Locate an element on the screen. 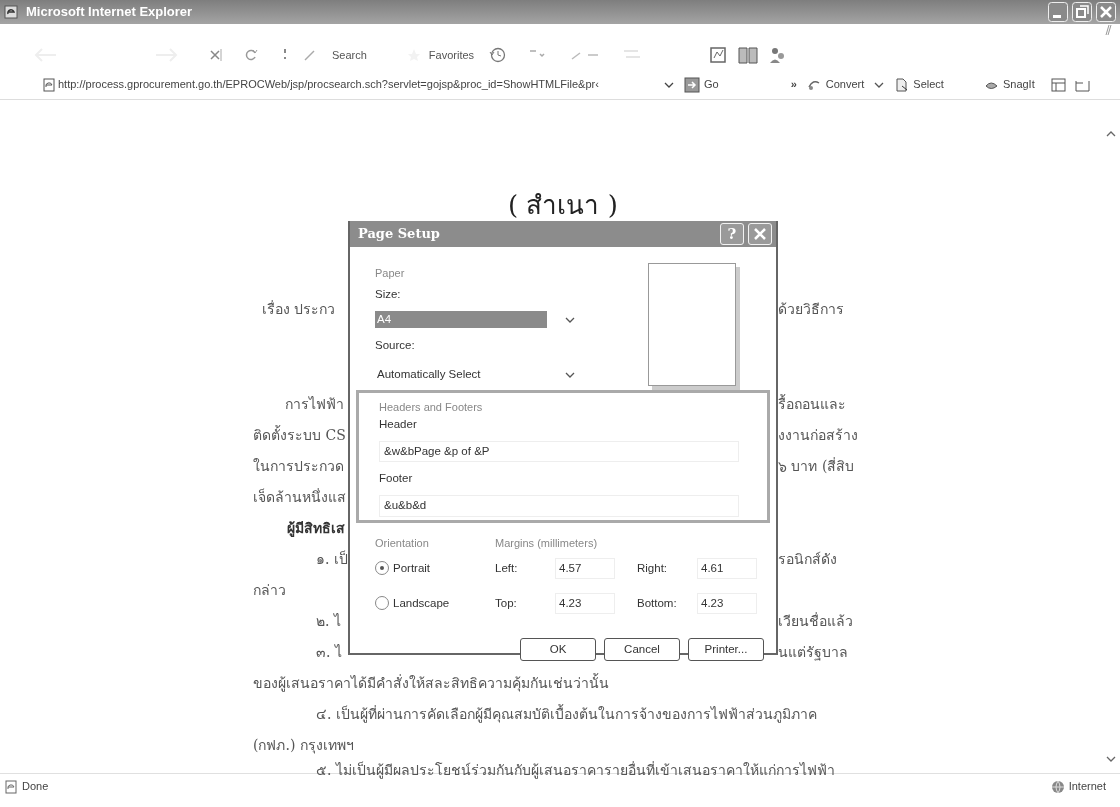 The height and width of the screenshot is (807, 1120). group-label: Paper is located at coordinates (390, 273).